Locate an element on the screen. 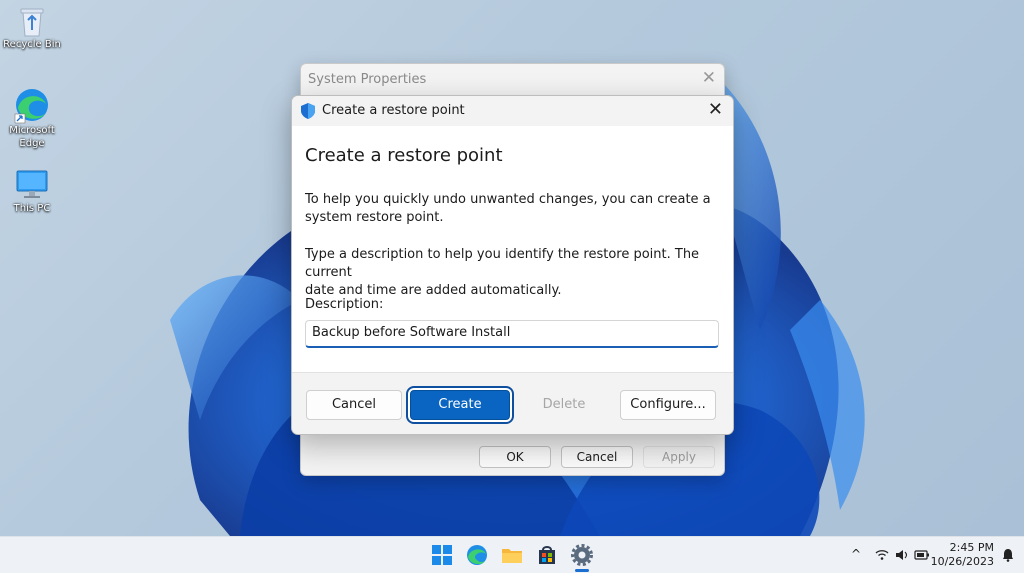  start-icon is located at coordinates (442, 555).